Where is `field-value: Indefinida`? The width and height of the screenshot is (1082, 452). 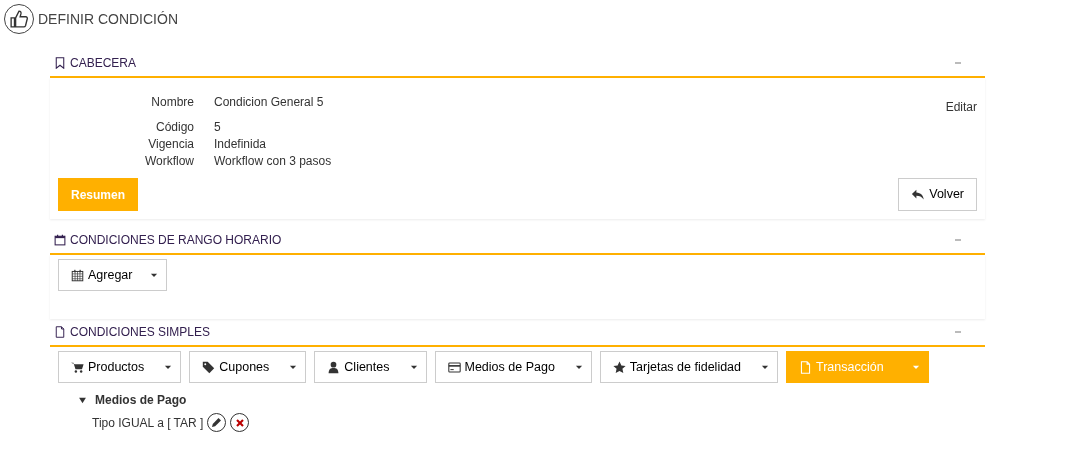
field-value: Indefinida is located at coordinates (240, 144).